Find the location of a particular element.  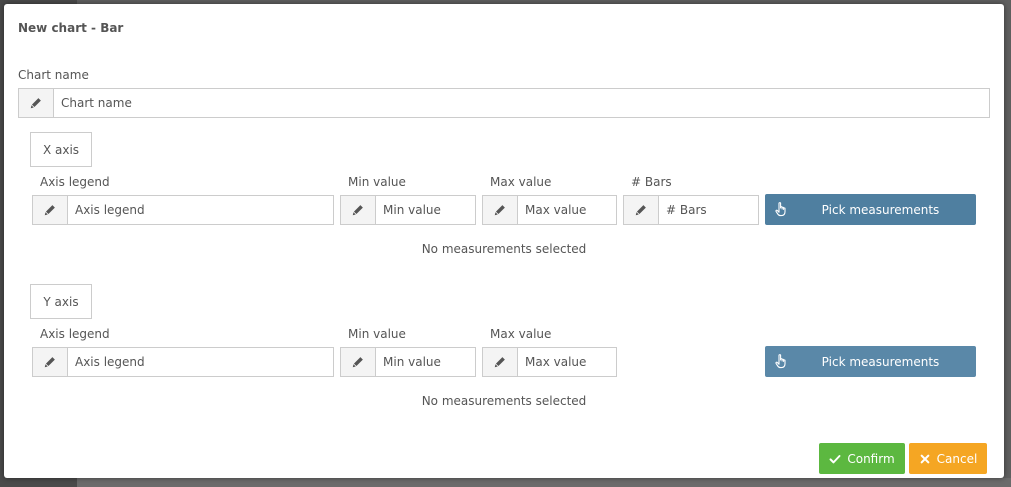

x-axis-legend-field is located at coordinates (183, 210).